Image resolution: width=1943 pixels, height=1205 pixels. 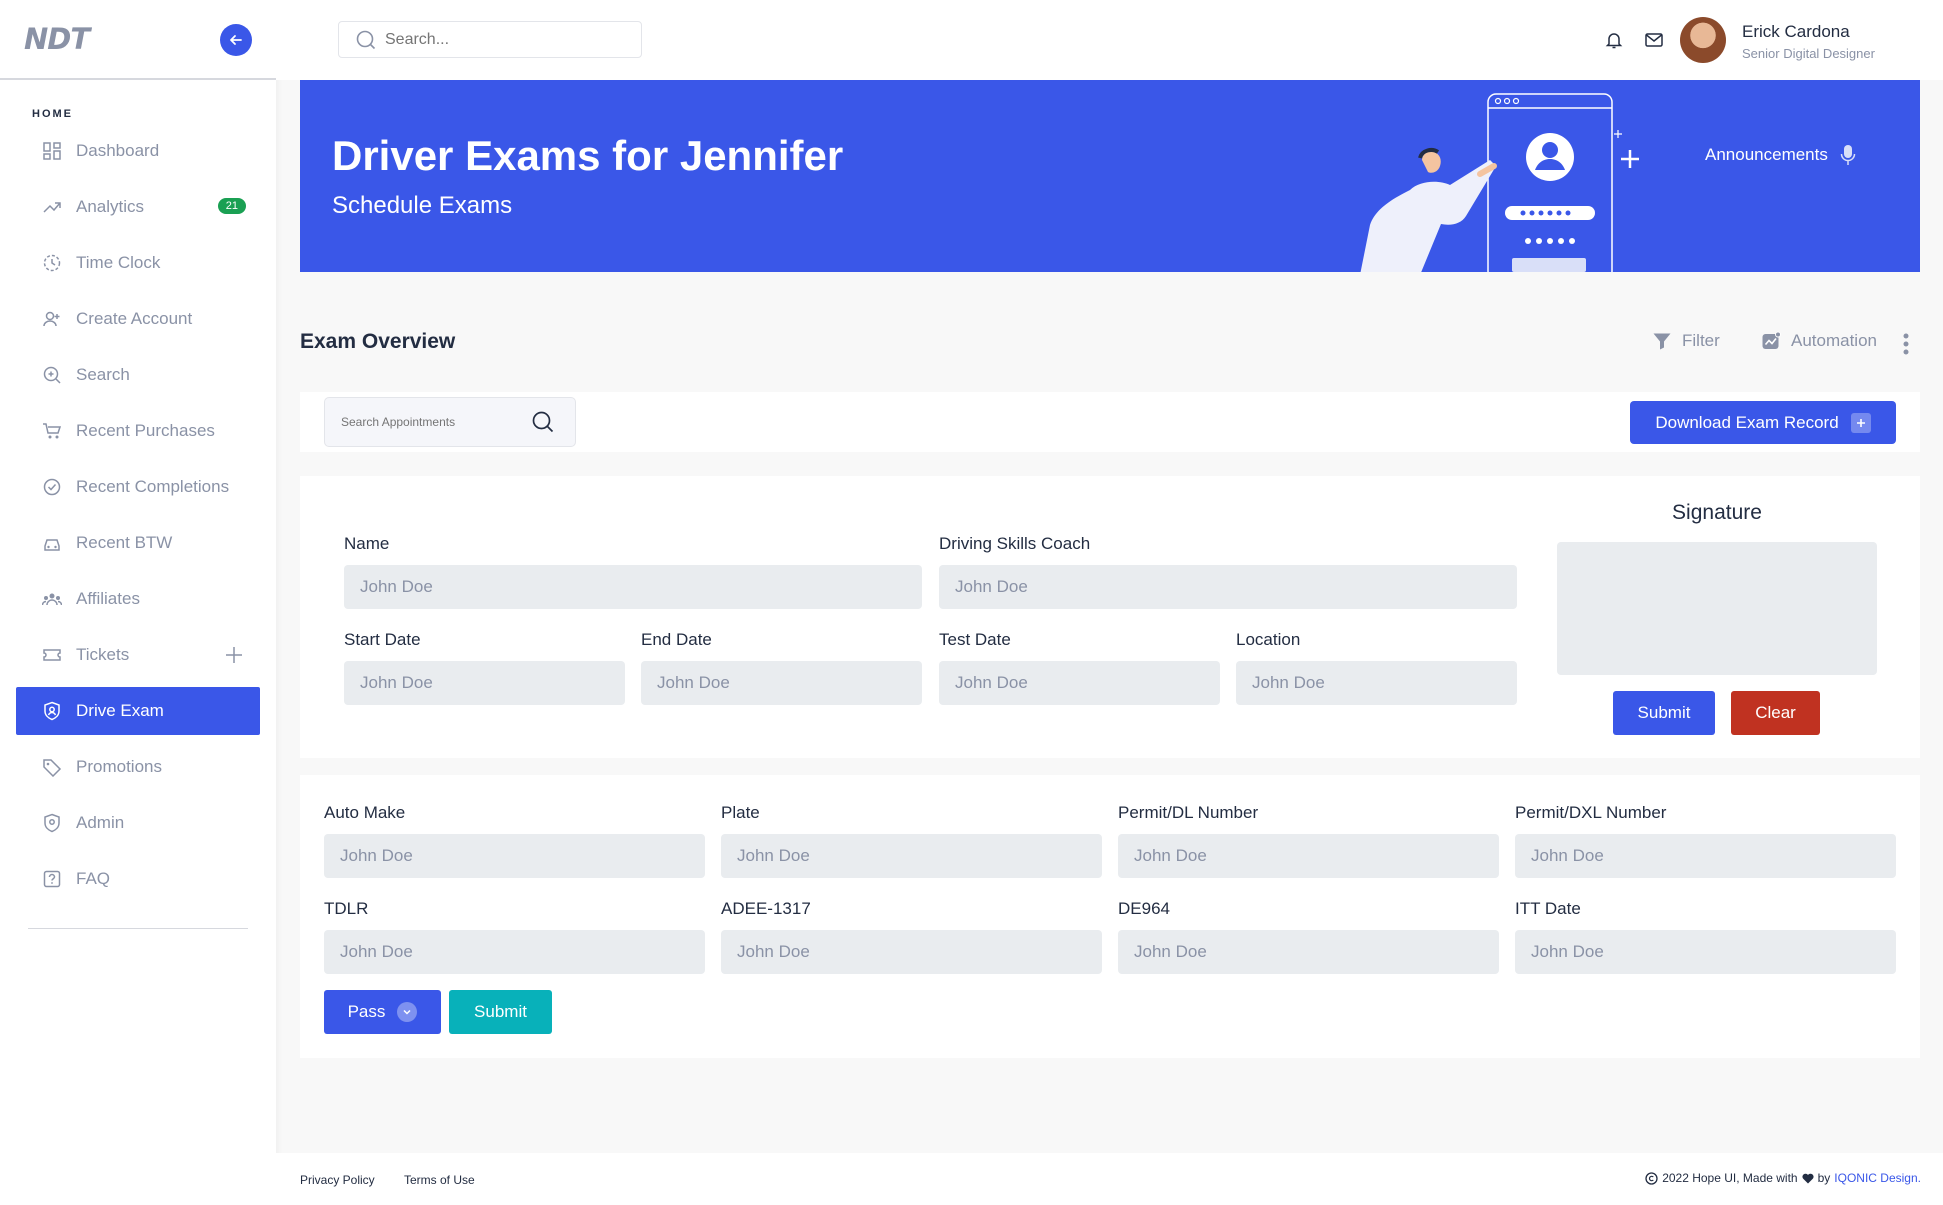 I want to click on permit-dl-label: Permit/DL Number, so click(x=1188, y=812).